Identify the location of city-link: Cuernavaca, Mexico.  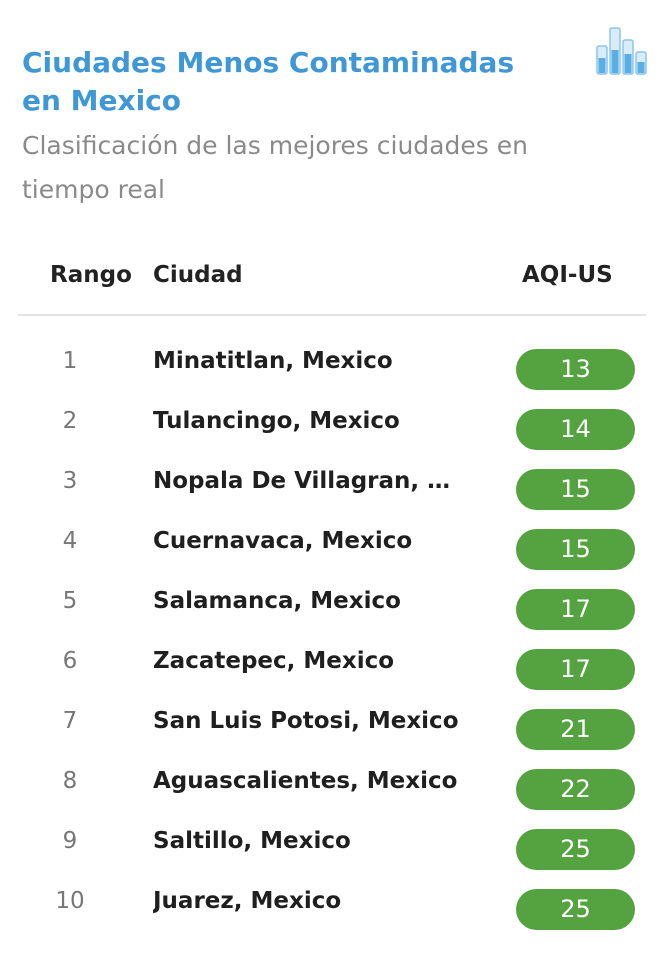
(313, 541).